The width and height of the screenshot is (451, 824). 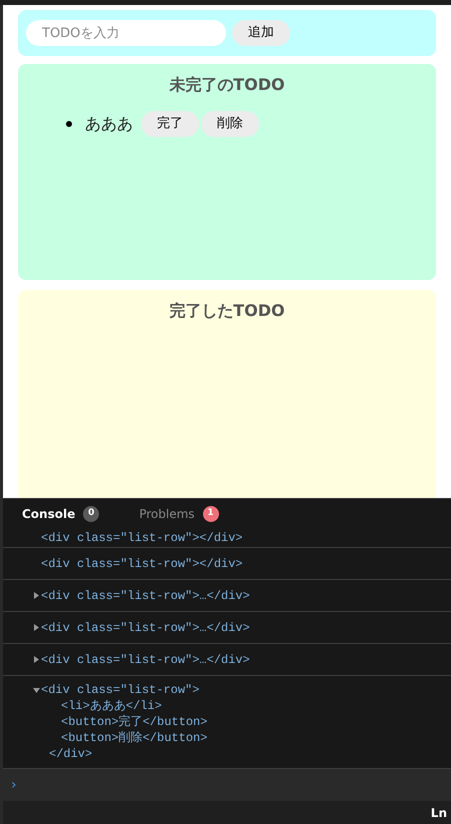 I want to click on delete-button: 削除, so click(x=230, y=124).